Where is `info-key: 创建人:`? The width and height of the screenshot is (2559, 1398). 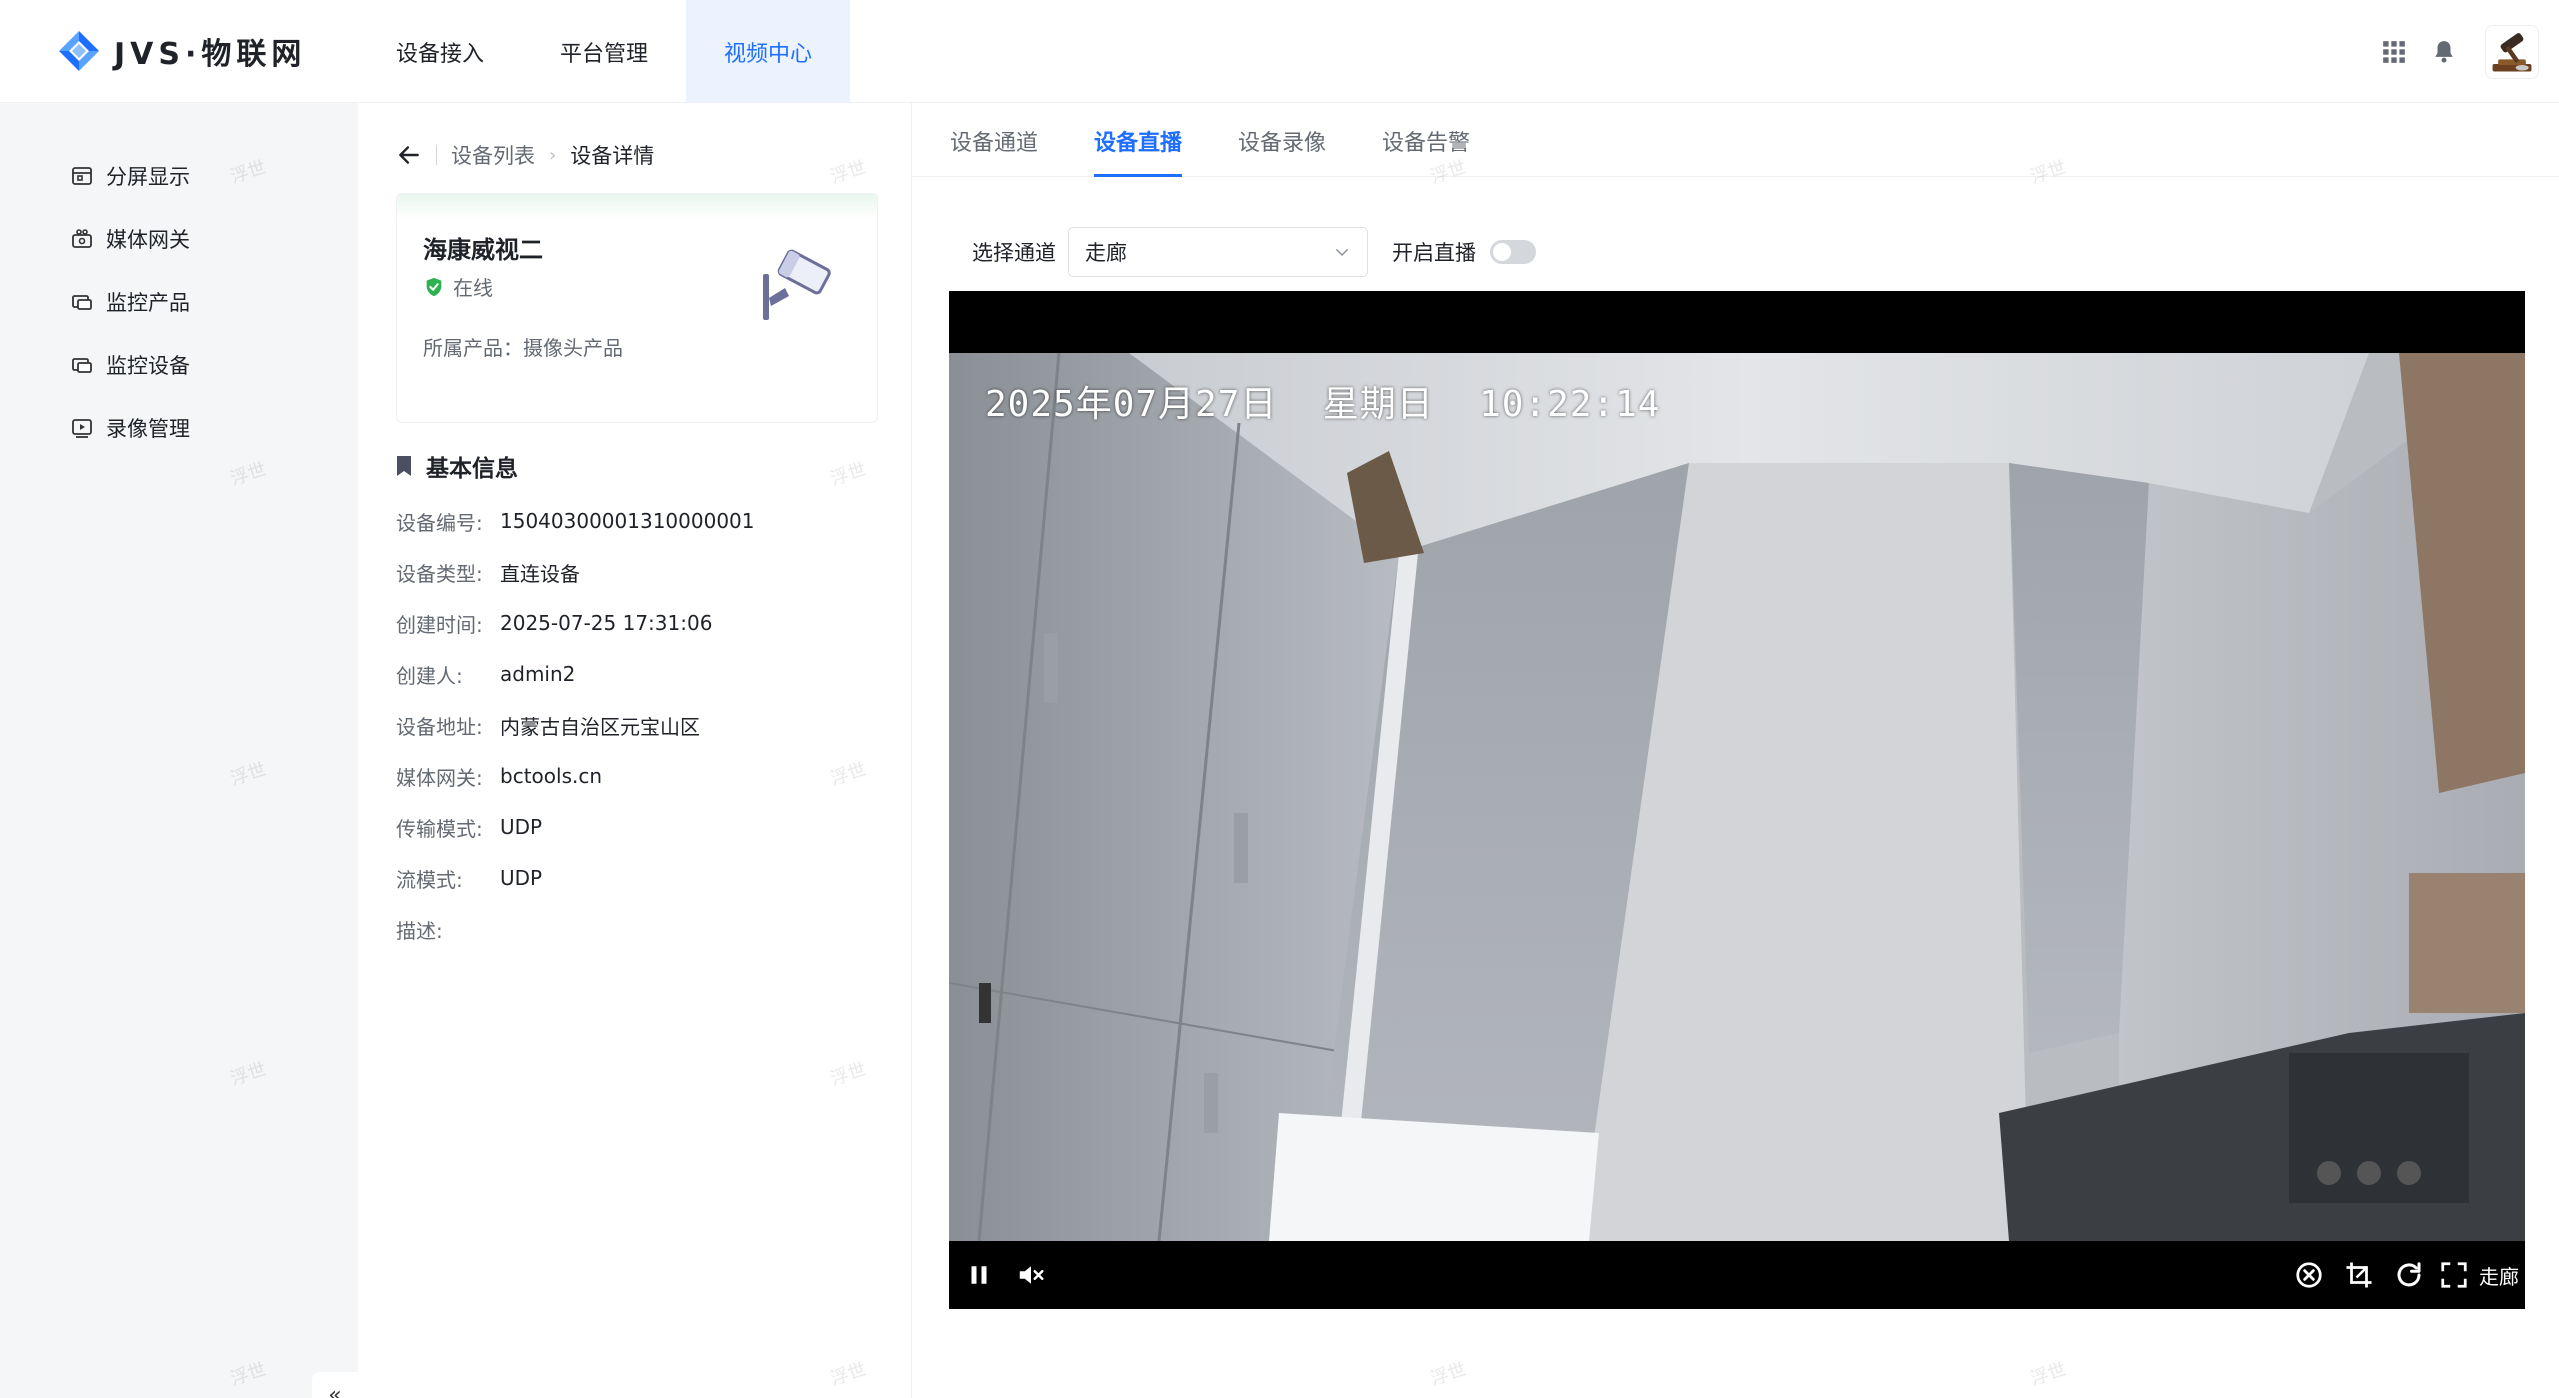
info-key: 创建人: is located at coordinates (429, 675).